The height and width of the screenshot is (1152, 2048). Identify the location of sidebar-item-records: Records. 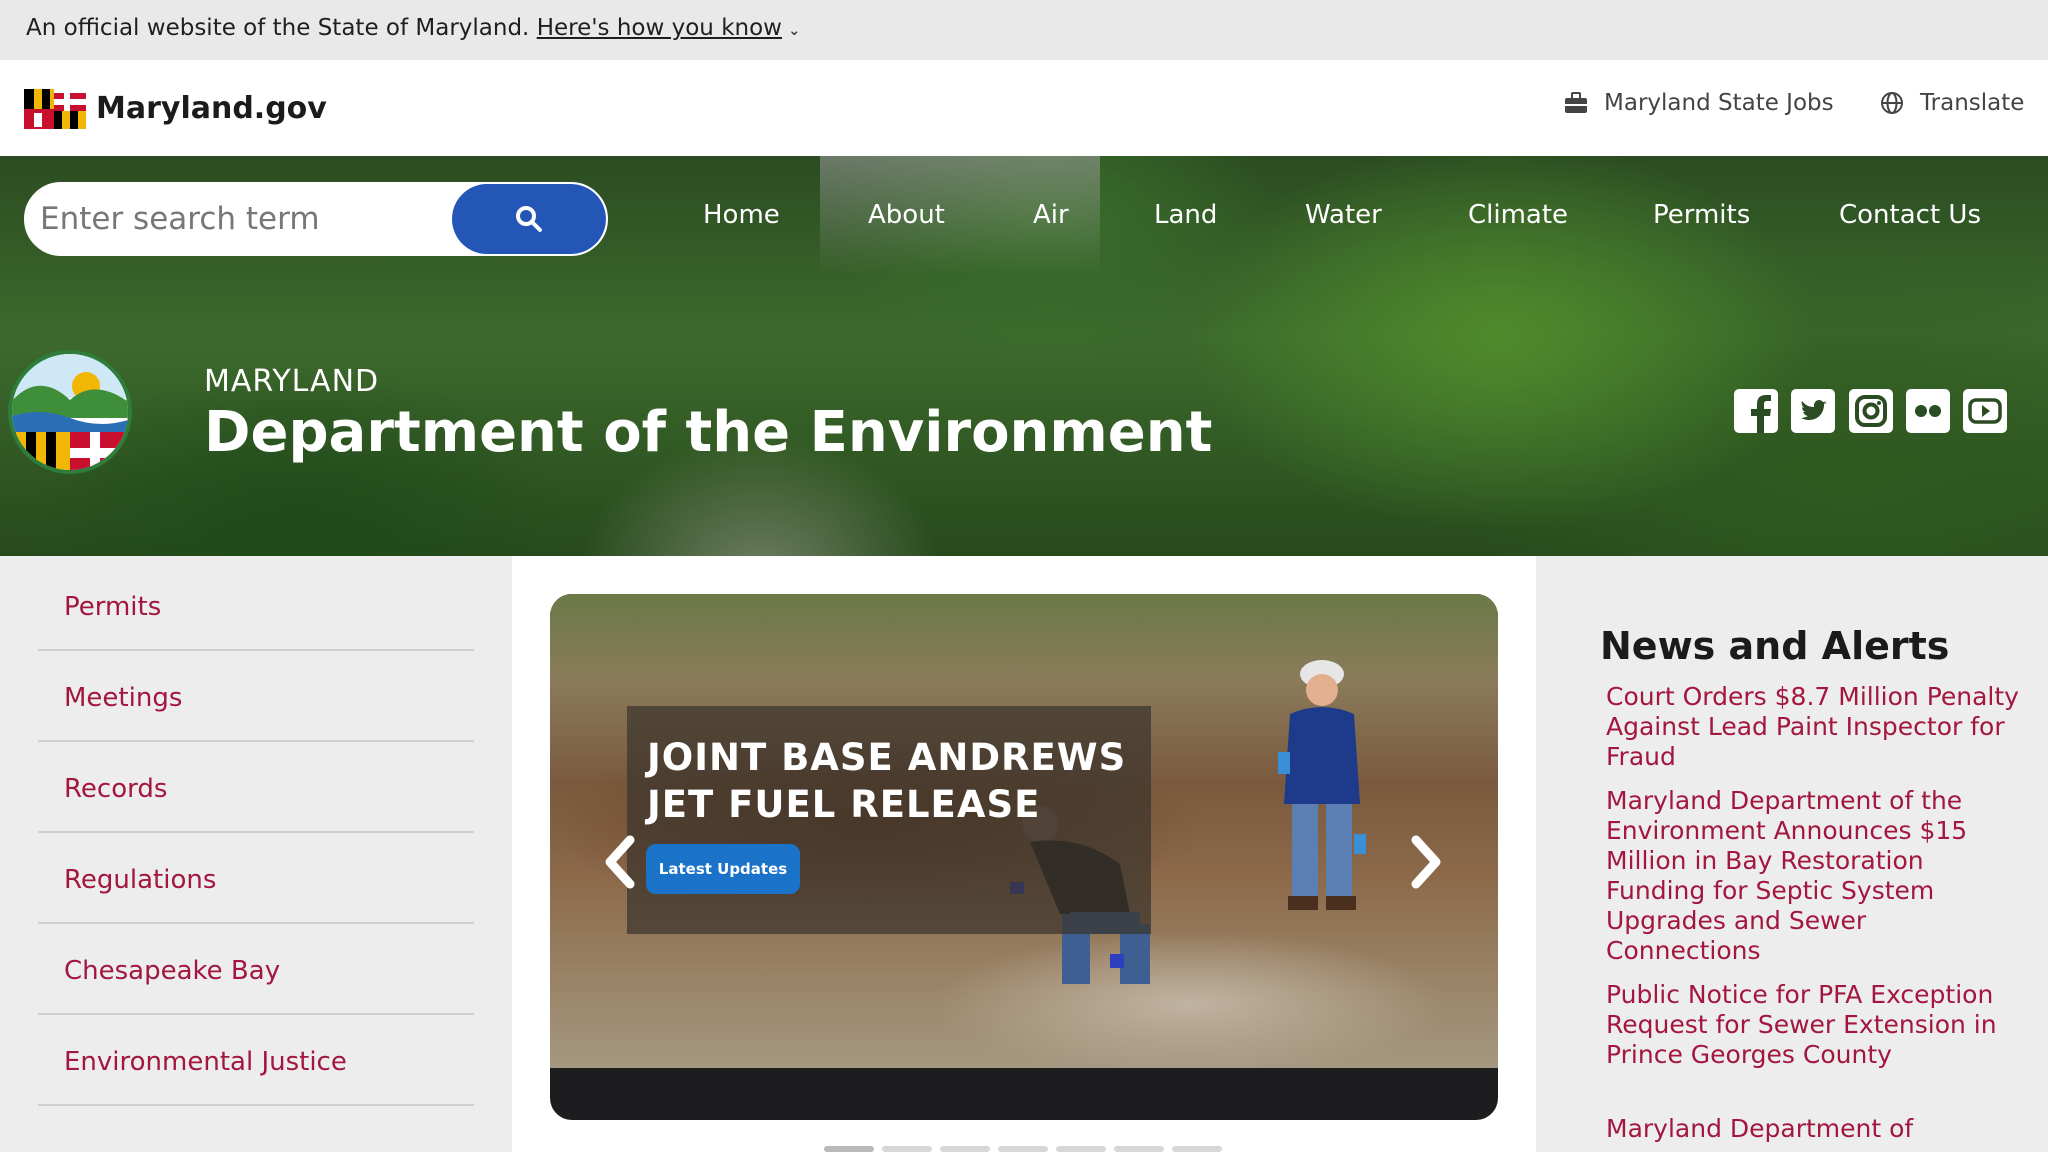
(256, 787).